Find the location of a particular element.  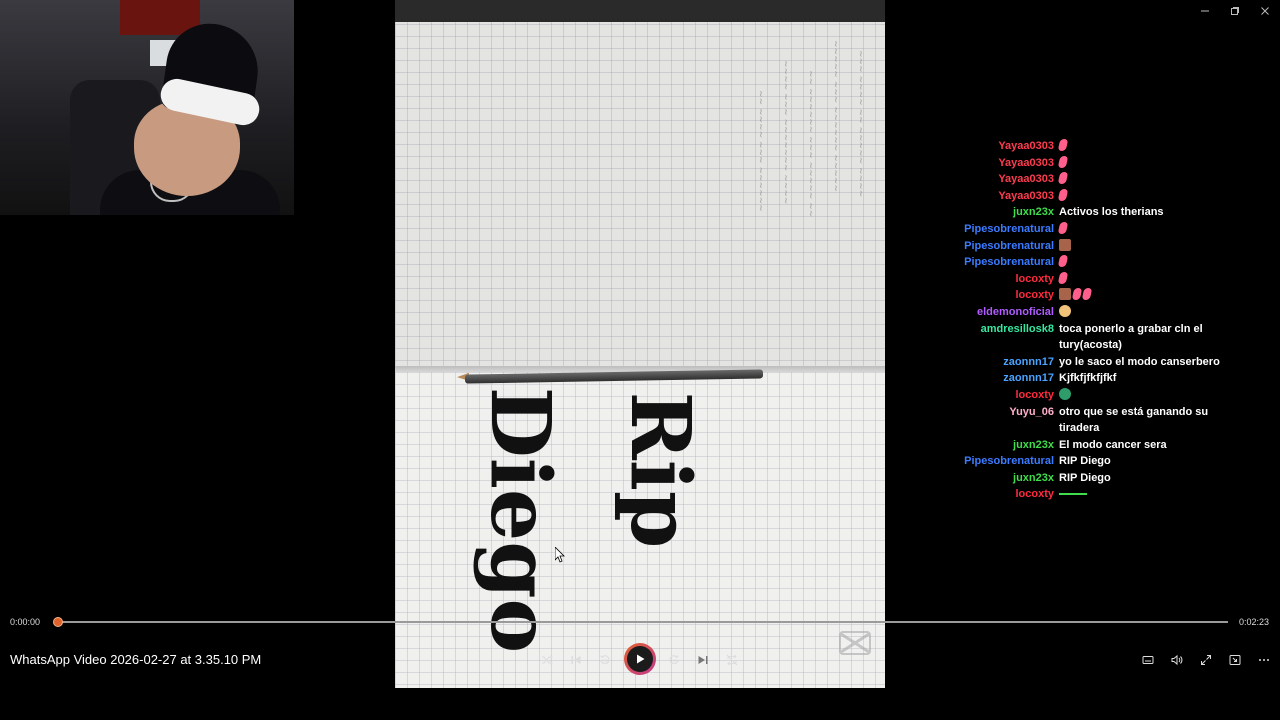

chat-message: juxn23x Activos los therians is located at coordinates (1085, 212).